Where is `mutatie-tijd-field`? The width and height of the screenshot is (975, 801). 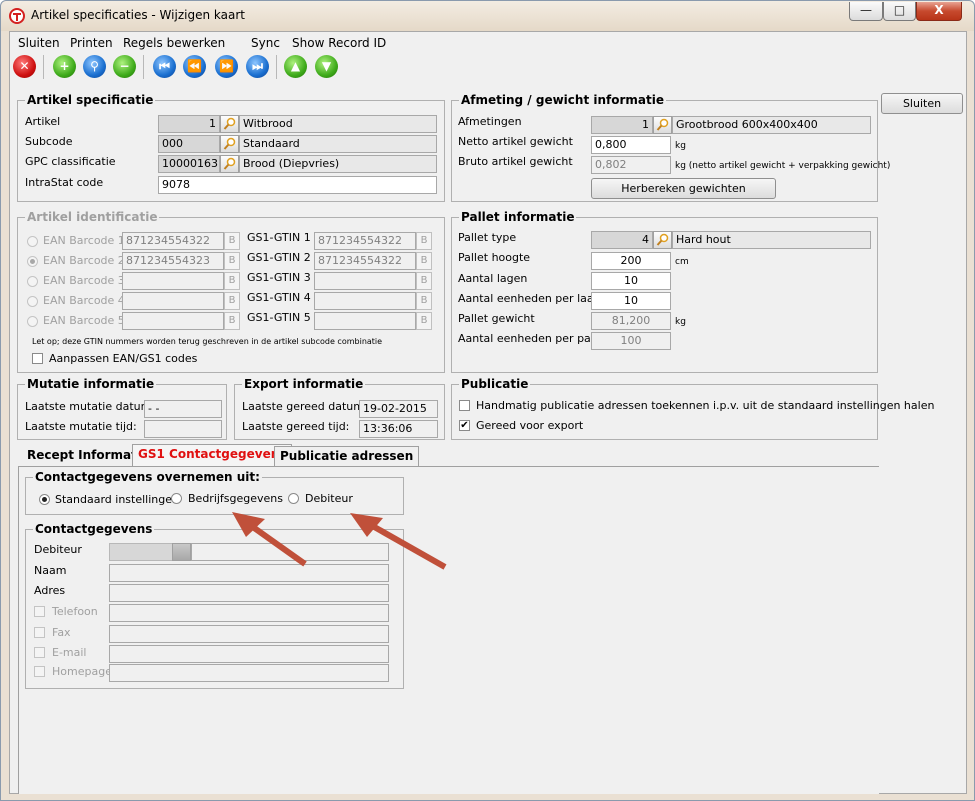 mutatie-tijd-field is located at coordinates (183, 429).